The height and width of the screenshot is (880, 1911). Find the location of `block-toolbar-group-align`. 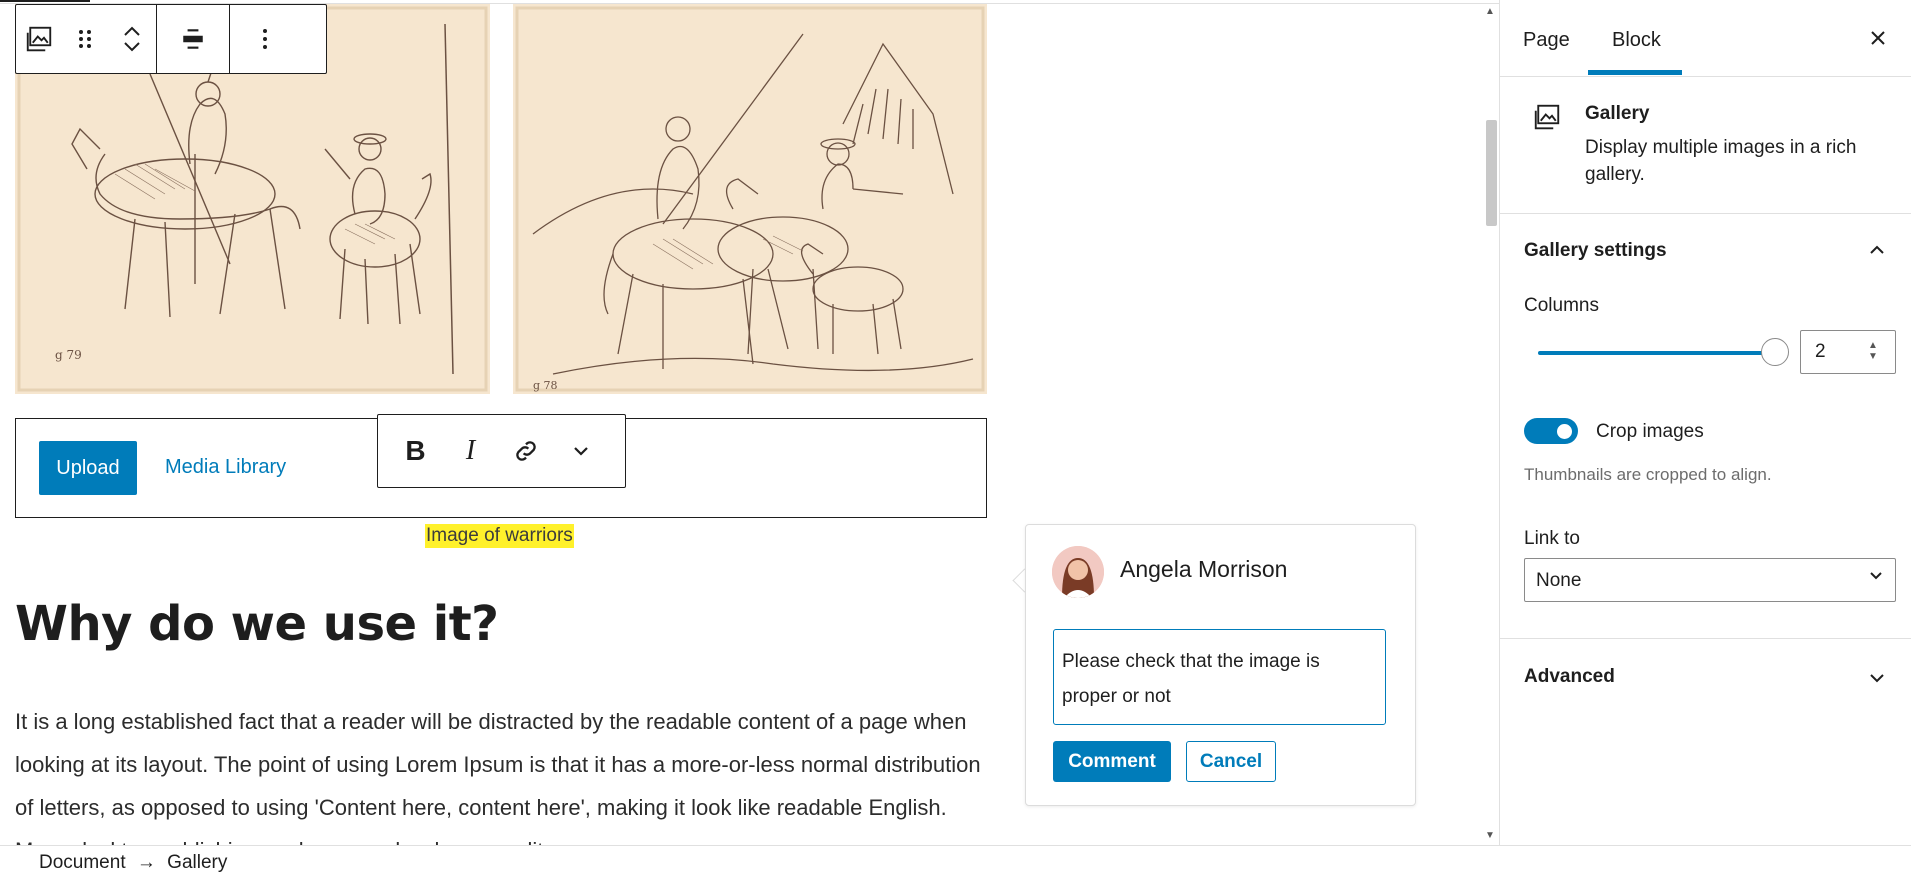

block-toolbar-group-align is located at coordinates (193, 39).